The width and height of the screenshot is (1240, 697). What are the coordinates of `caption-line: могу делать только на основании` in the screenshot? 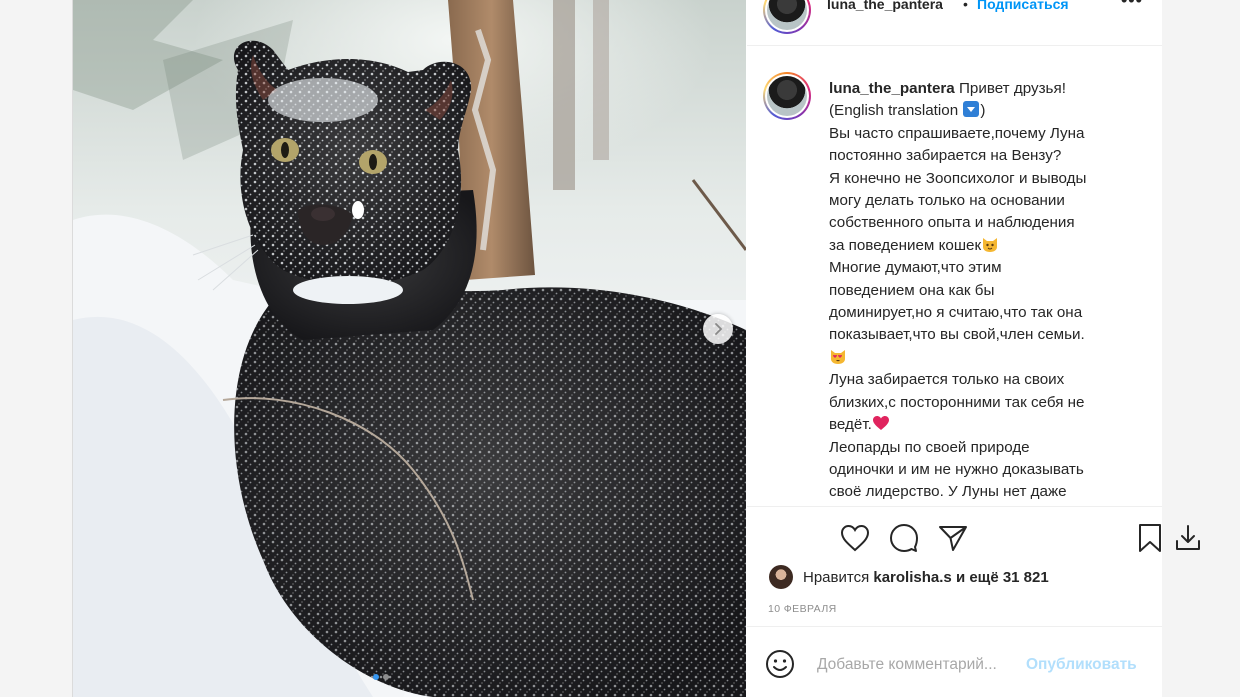 It's located at (947, 201).